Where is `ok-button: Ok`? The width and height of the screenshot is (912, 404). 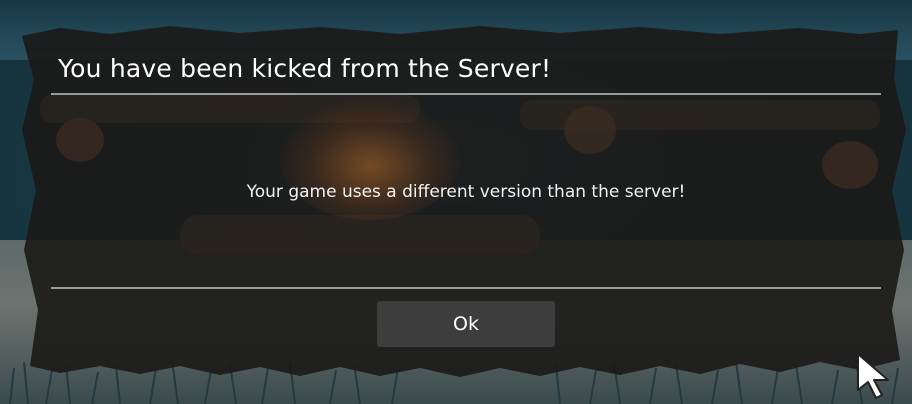
ok-button: Ok is located at coordinates (466, 324).